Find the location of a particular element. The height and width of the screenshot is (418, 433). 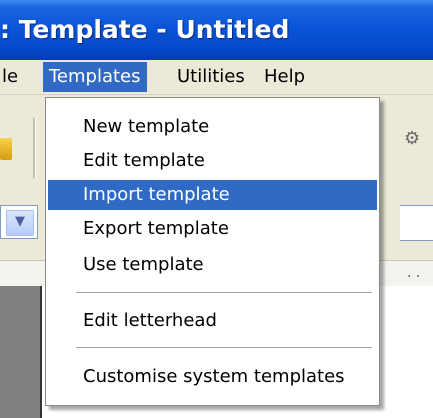

menu-templates: Templates is located at coordinates (95, 77).